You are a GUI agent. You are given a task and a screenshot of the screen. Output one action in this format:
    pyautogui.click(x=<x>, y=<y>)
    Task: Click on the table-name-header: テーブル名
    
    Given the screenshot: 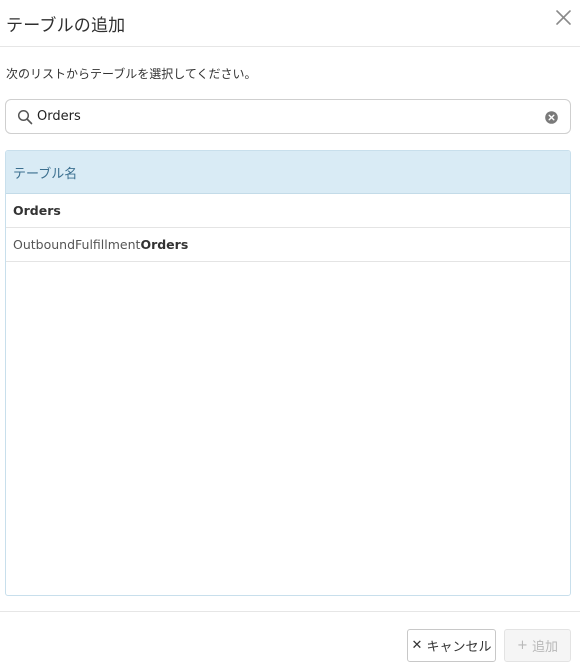 What is the action you would take?
    pyautogui.click(x=288, y=172)
    